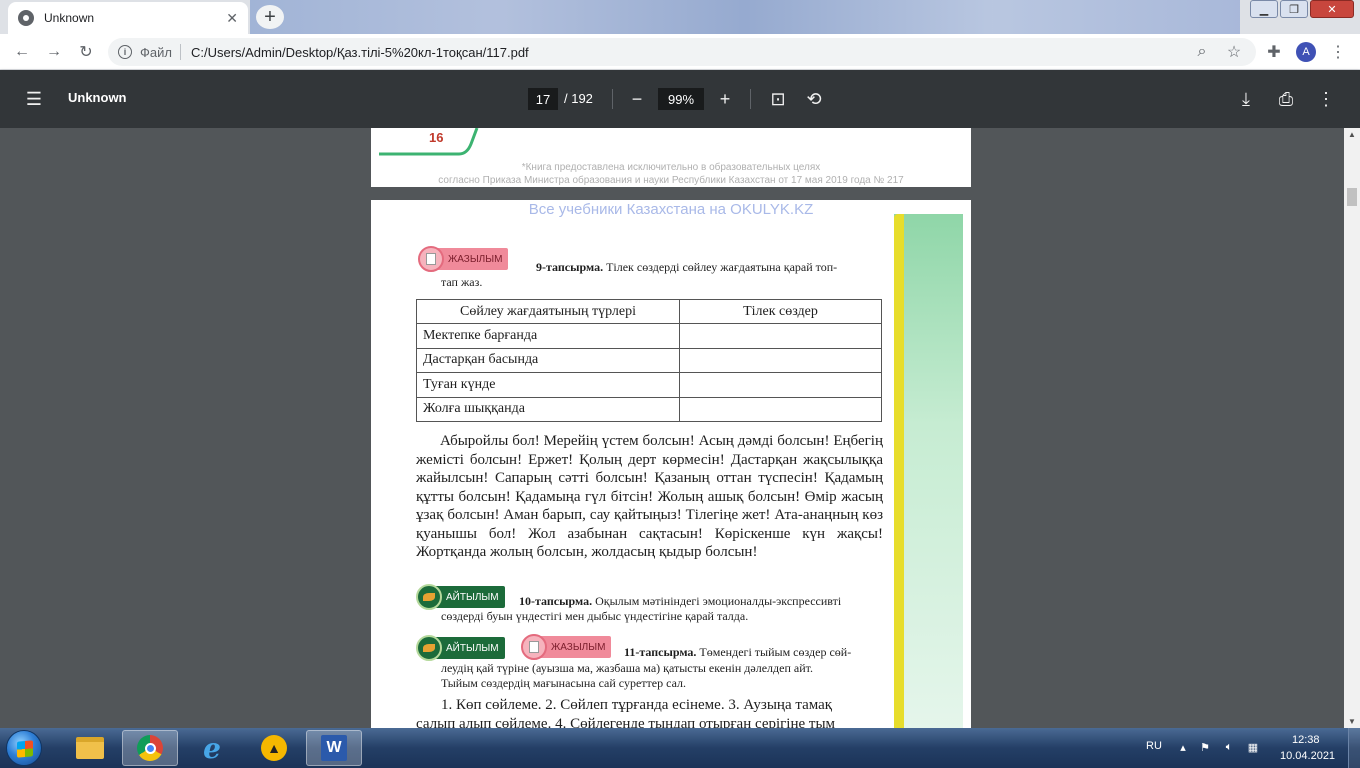 The image size is (1360, 768). I want to click on zoom-search-icon: ⌕, so click(1202, 52).